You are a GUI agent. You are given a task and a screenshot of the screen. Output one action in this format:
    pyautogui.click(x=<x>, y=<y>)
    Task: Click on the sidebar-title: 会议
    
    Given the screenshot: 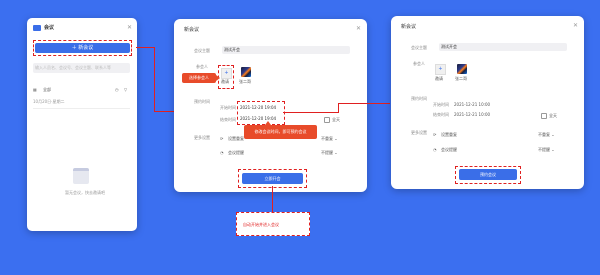 What is the action you would take?
    pyautogui.click(x=49, y=28)
    